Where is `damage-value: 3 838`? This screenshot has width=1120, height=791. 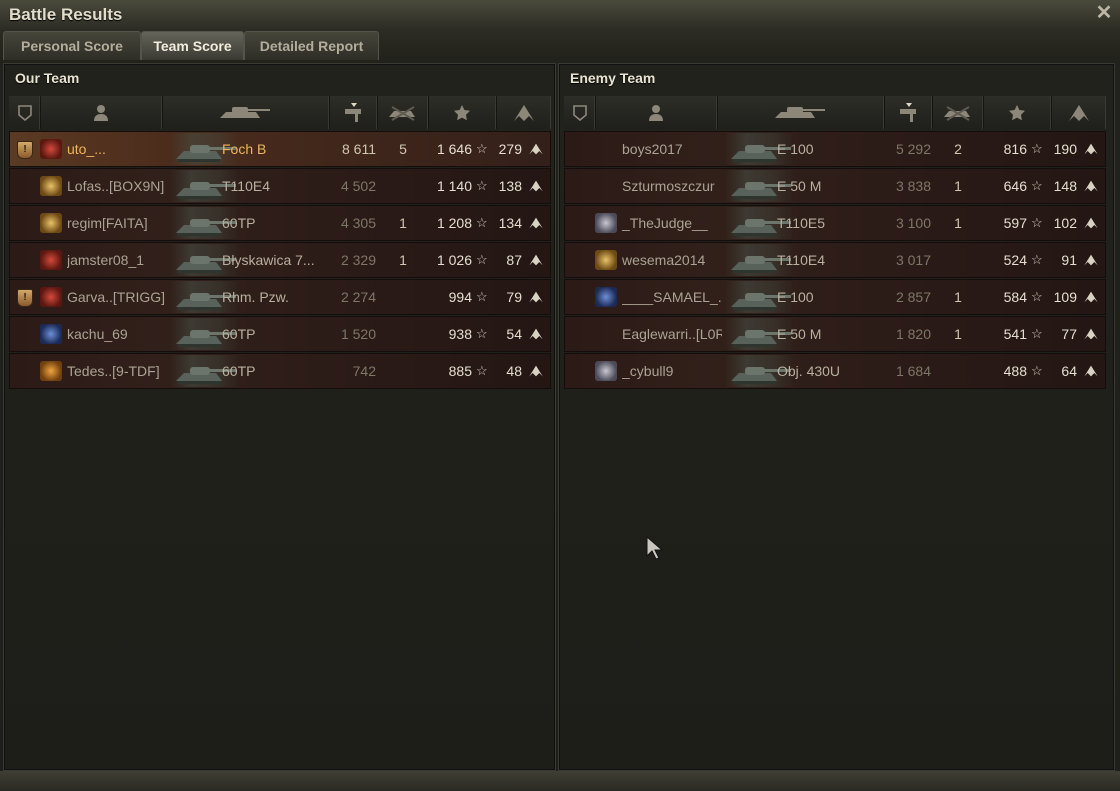 damage-value: 3 838 is located at coordinates (913, 186).